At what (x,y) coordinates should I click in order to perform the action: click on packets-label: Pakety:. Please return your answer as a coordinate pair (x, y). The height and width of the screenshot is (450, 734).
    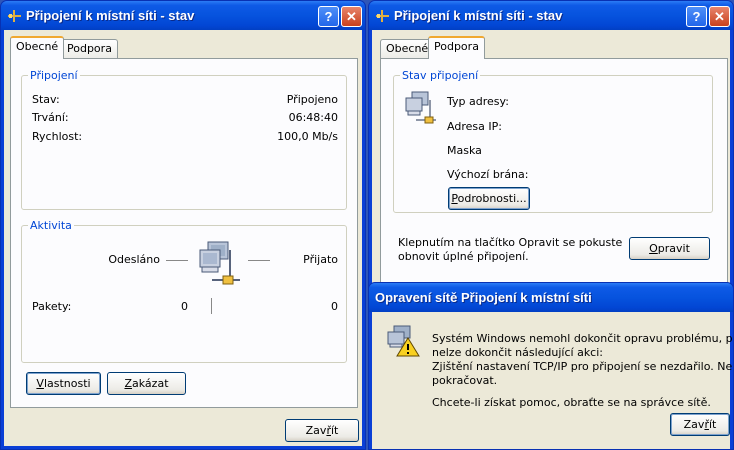
    Looking at the image, I should click on (52, 306).